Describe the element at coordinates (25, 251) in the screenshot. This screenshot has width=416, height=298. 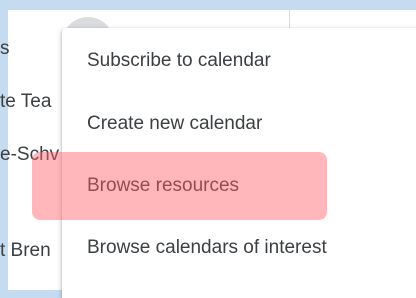
I see `sidebar-calendar-label: t Bren` at that location.